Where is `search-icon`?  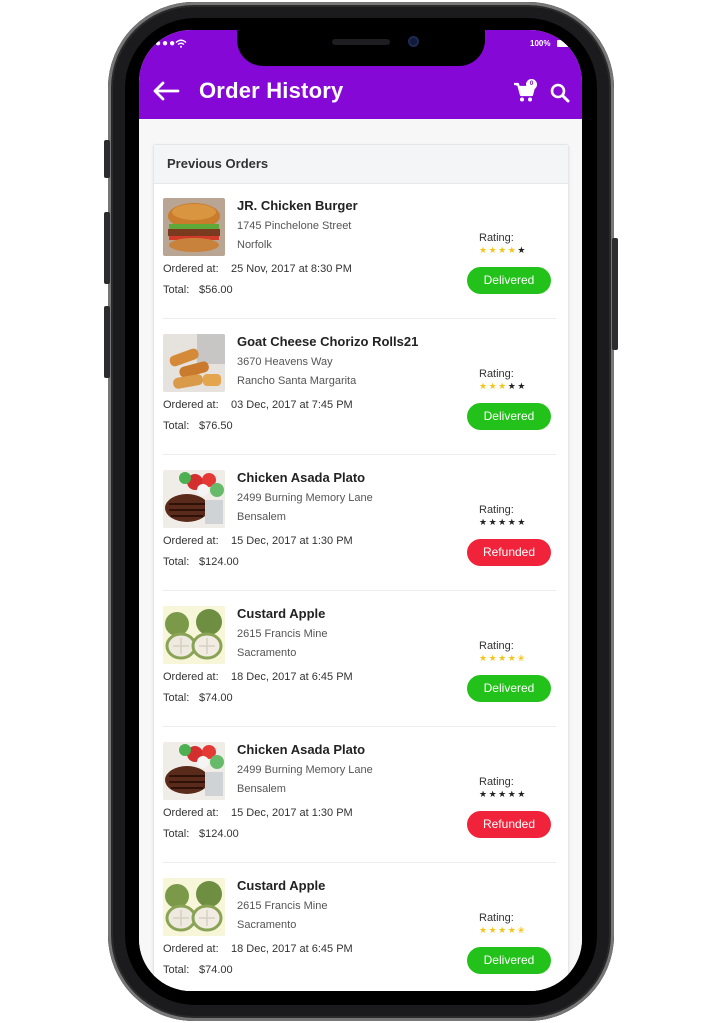 search-icon is located at coordinates (560, 93).